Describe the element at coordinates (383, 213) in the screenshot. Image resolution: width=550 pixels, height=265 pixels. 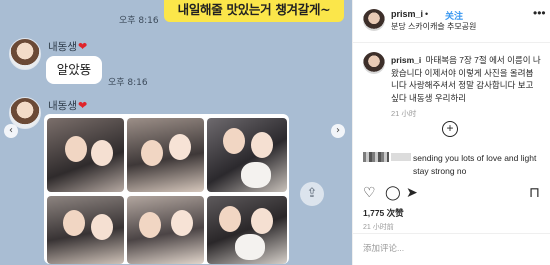
I see `like-count: 1,775 次赞` at that location.